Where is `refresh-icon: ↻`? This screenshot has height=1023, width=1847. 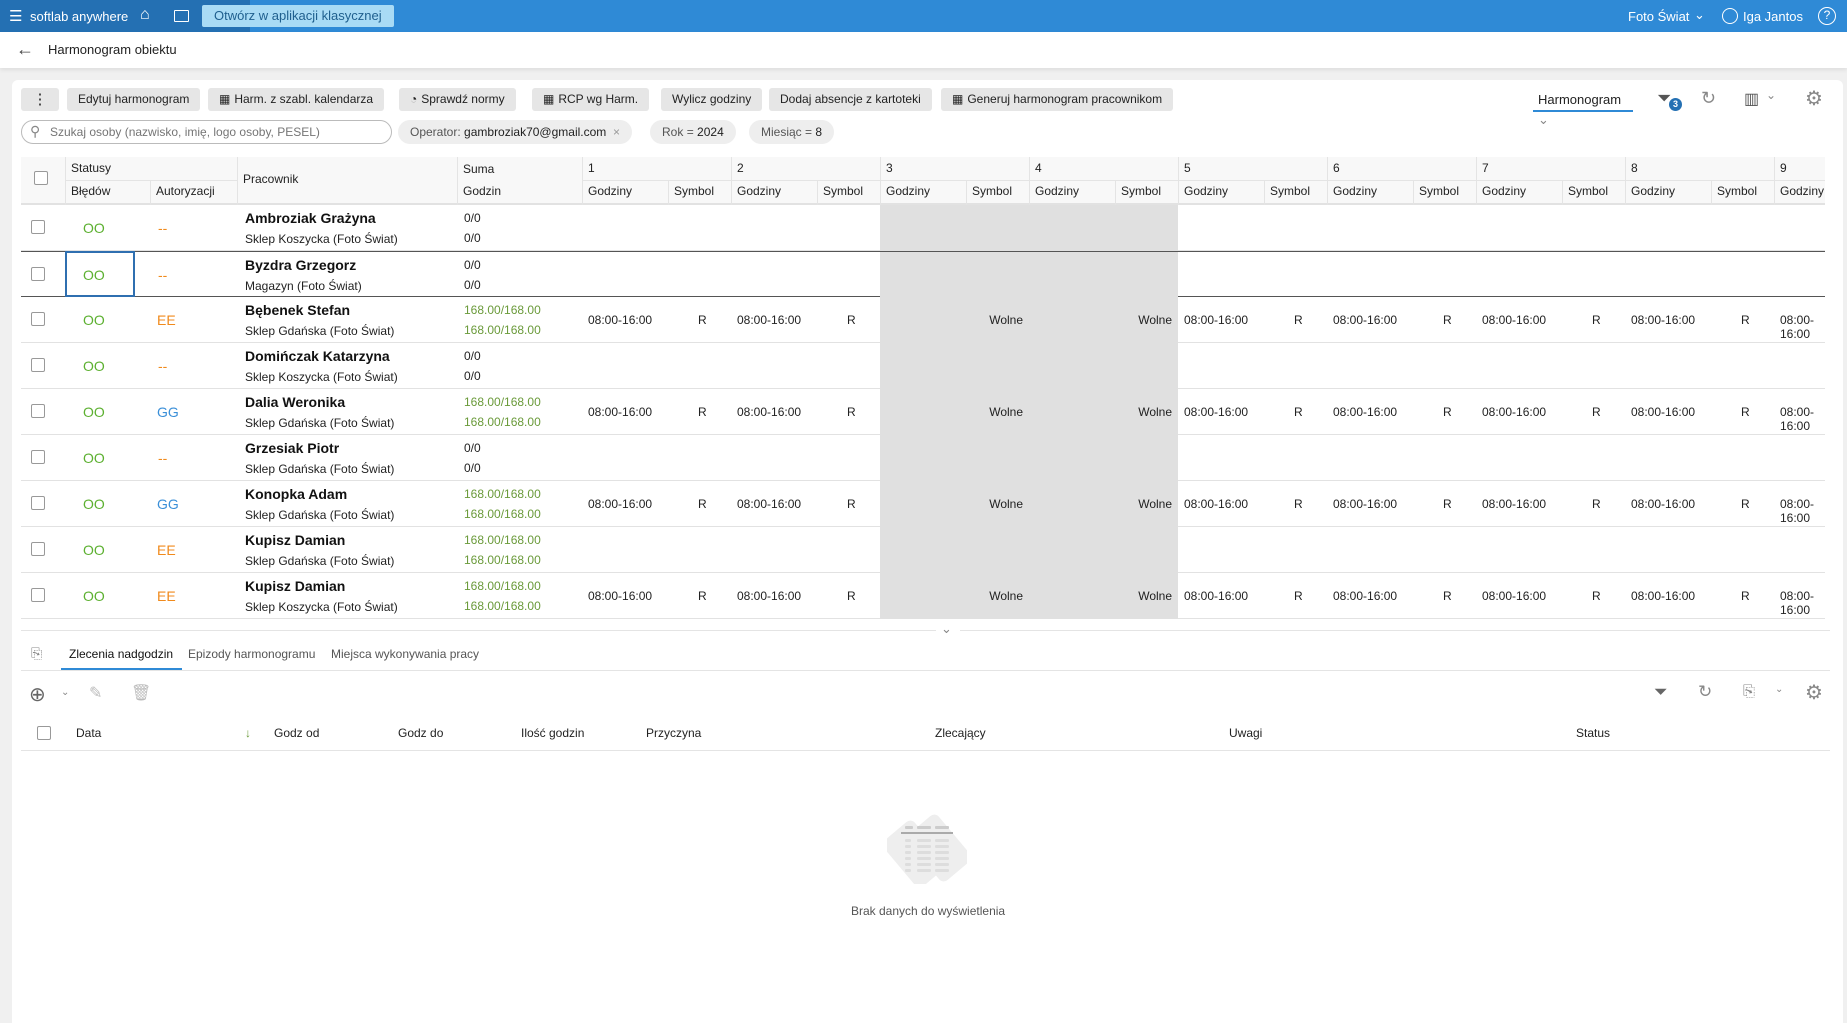 refresh-icon: ↻ is located at coordinates (1705, 692).